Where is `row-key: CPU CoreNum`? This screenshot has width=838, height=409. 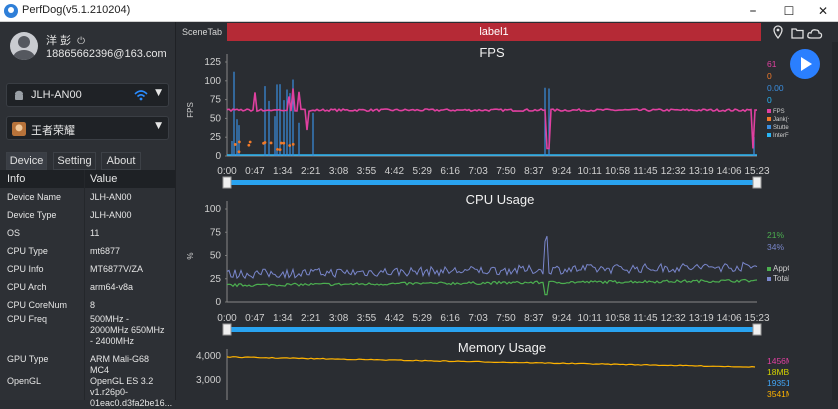 row-key: CPU CoreNum is located at coordinates (37, 305).